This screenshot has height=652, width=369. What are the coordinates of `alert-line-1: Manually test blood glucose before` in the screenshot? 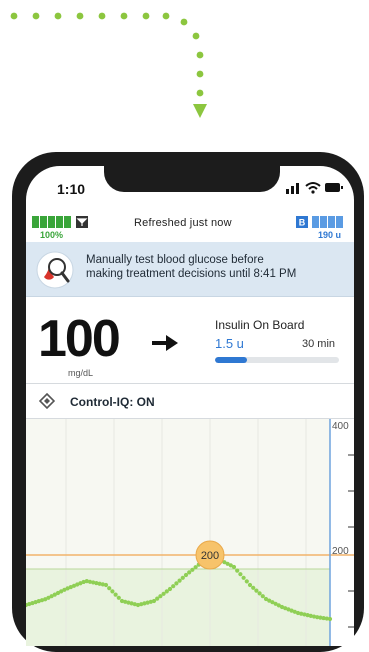 It's located at (175, 260).